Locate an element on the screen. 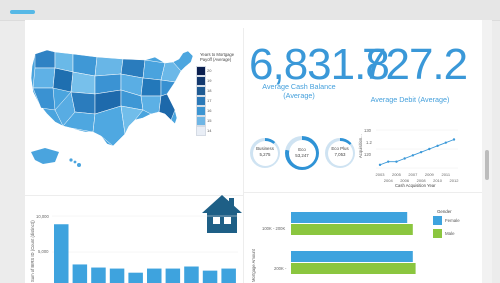 The width and height of the screenshot is (500, 283). hawaii-shape is located at coordinates (75, 162).